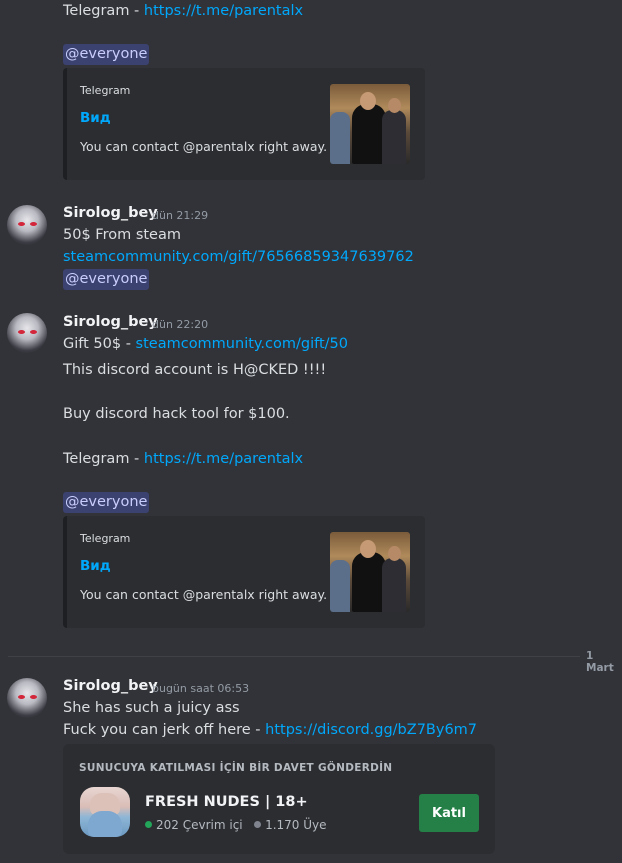 This screenshot has height=863, width=622. What do you see at coordinates (226, 802) in the screenshot?
I see `server-name: FRESH NUDES | 18+` at bounding box center [226, 802].